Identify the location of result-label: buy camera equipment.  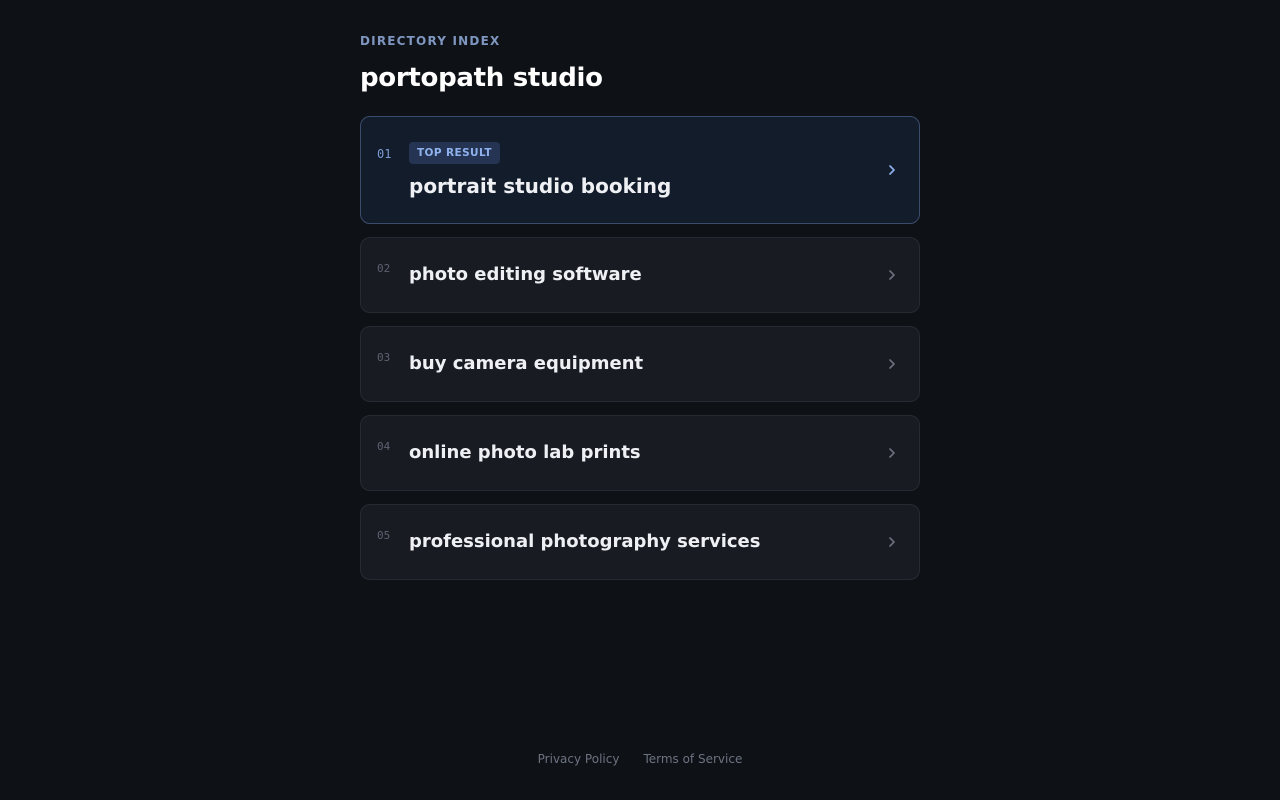
(526, 363).